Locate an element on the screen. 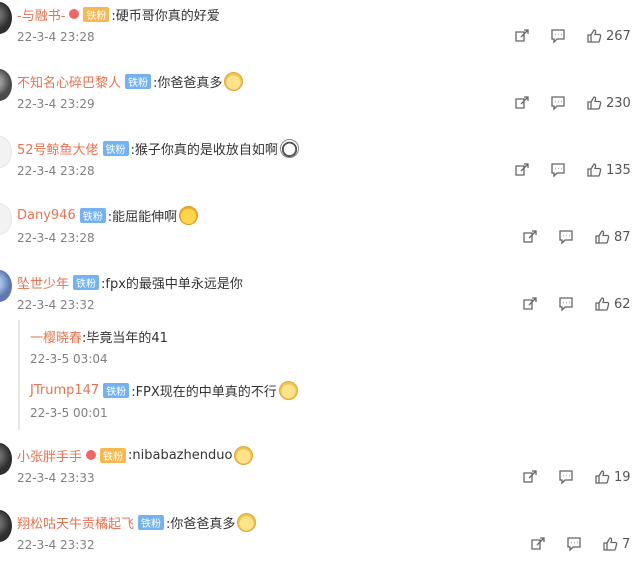 The width and height of the screenshot is (640, 574). username: 翔松咕天牛贡橘起飞 is located at coordinates (75, 522).